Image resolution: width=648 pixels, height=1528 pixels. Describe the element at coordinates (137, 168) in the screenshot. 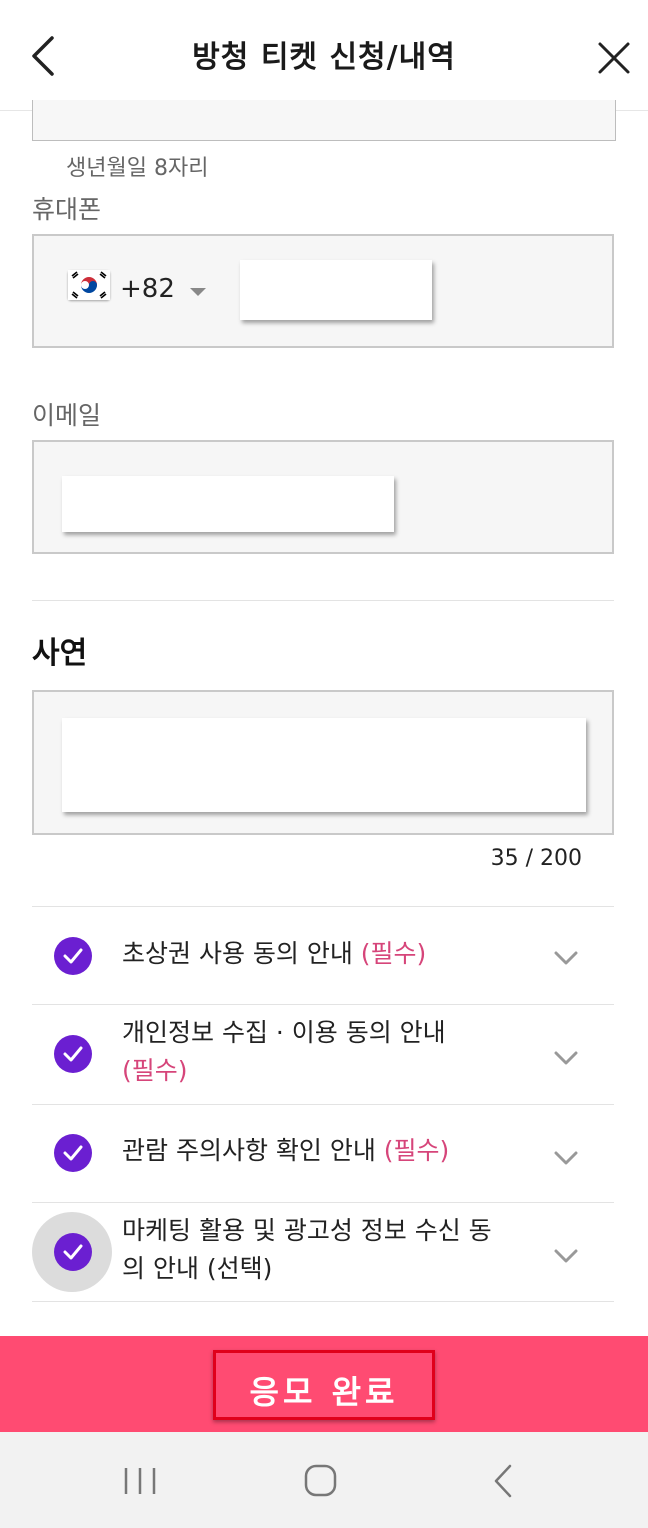

I see `birthdate-hint: 생년월일 8자리` at that location.